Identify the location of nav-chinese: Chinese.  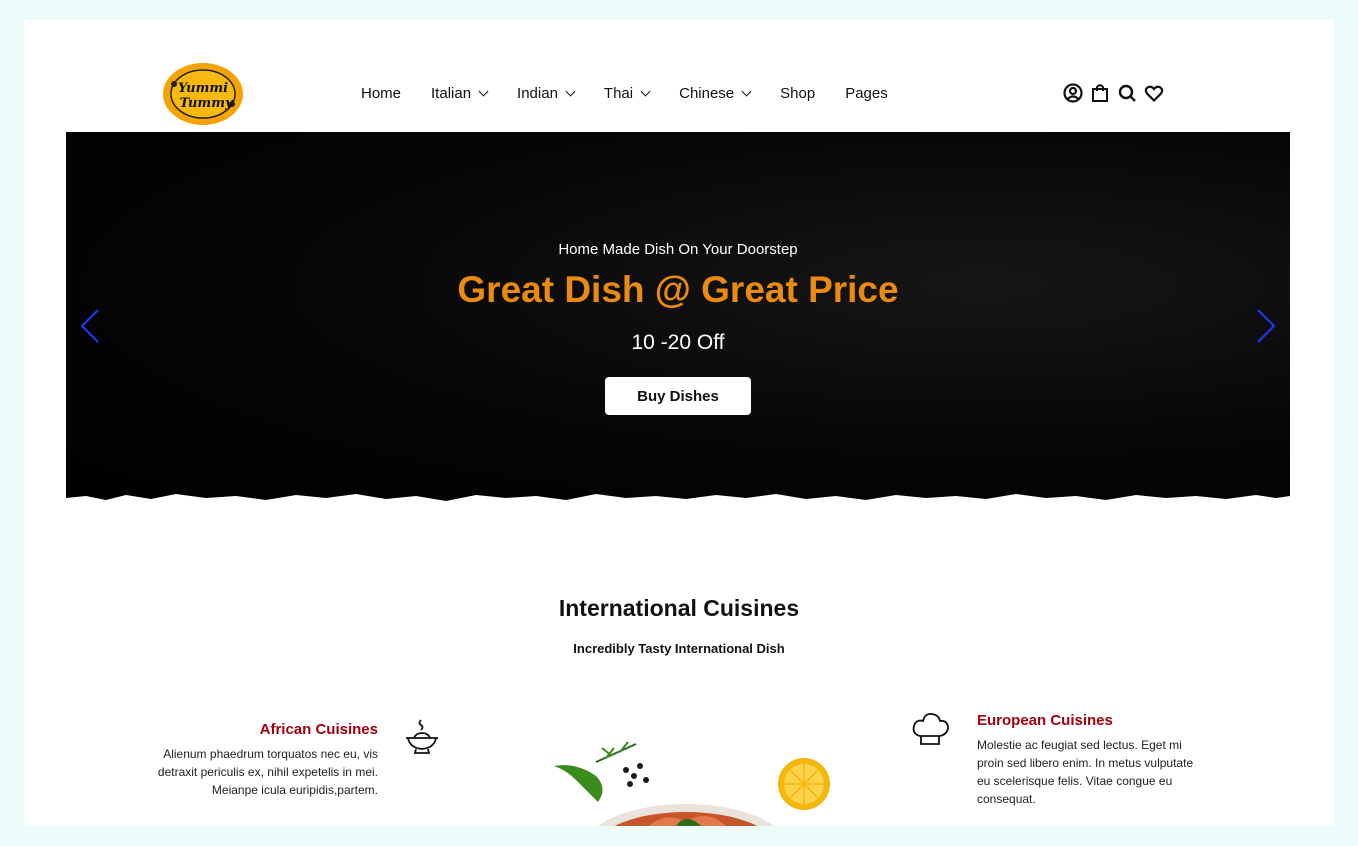
(715, 93).